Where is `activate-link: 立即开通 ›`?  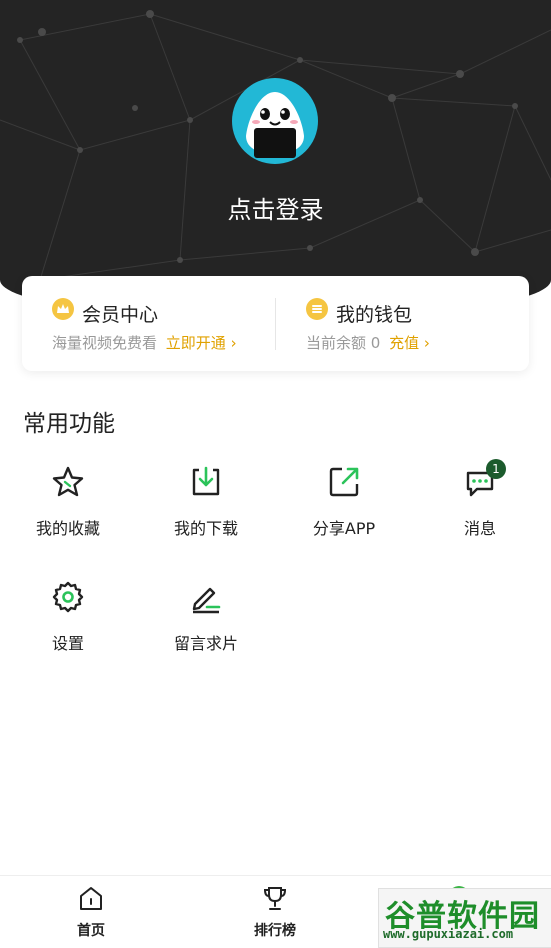
activate-link: 立即开通 › is located at coordinates (201, 343).